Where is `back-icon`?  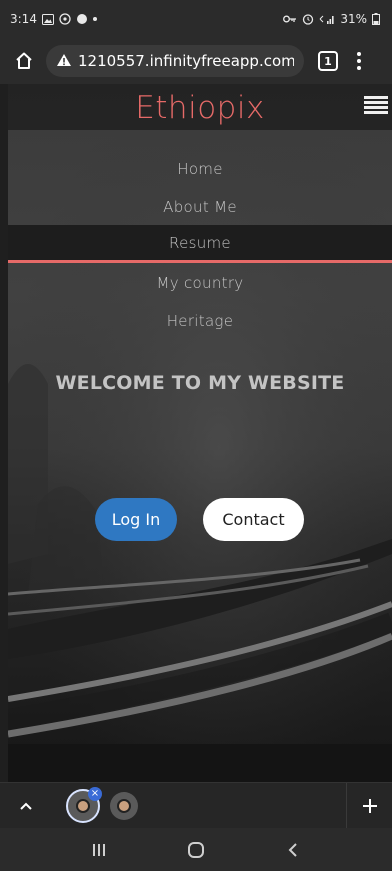 back-icon is located at coordinates (293, 850).